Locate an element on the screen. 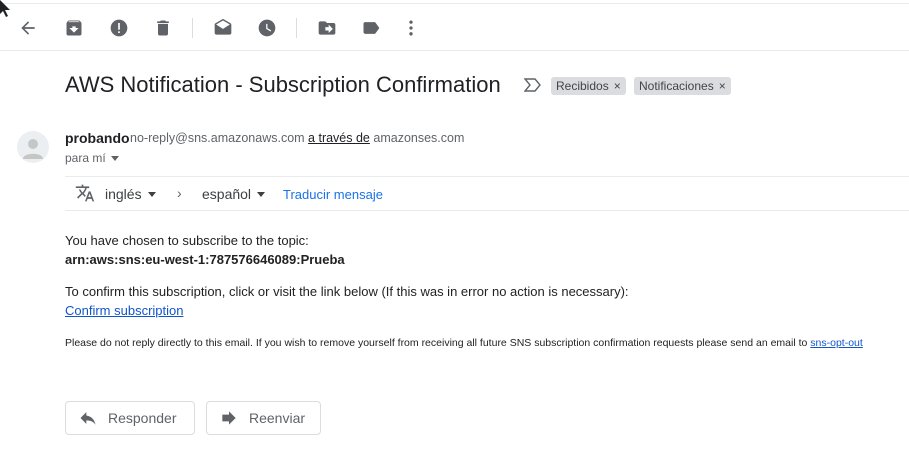 This screenshot has height=465, width=909. archive-icon is located at coordinates (74, 28).